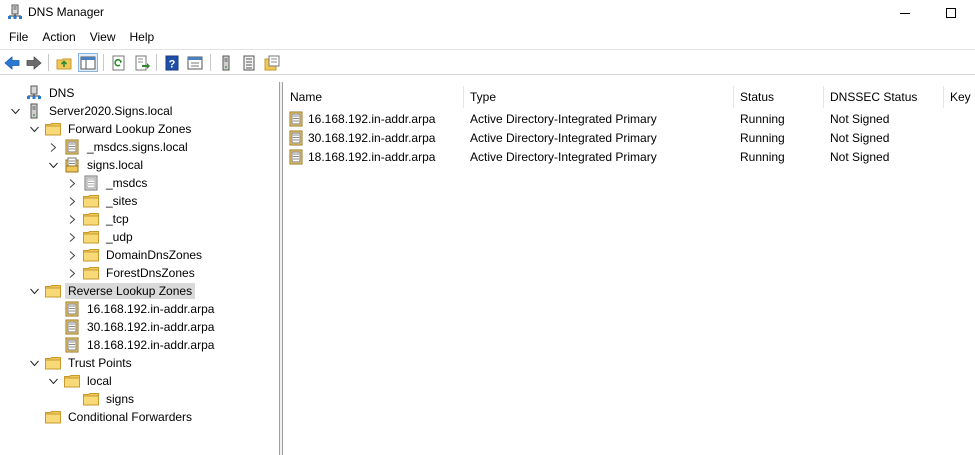 This screenshot has width=975, height=455. Describe the element at coordinates (119, 147) in the screenshot. I see `tree-node: _msdcs.signs.local` at that location.